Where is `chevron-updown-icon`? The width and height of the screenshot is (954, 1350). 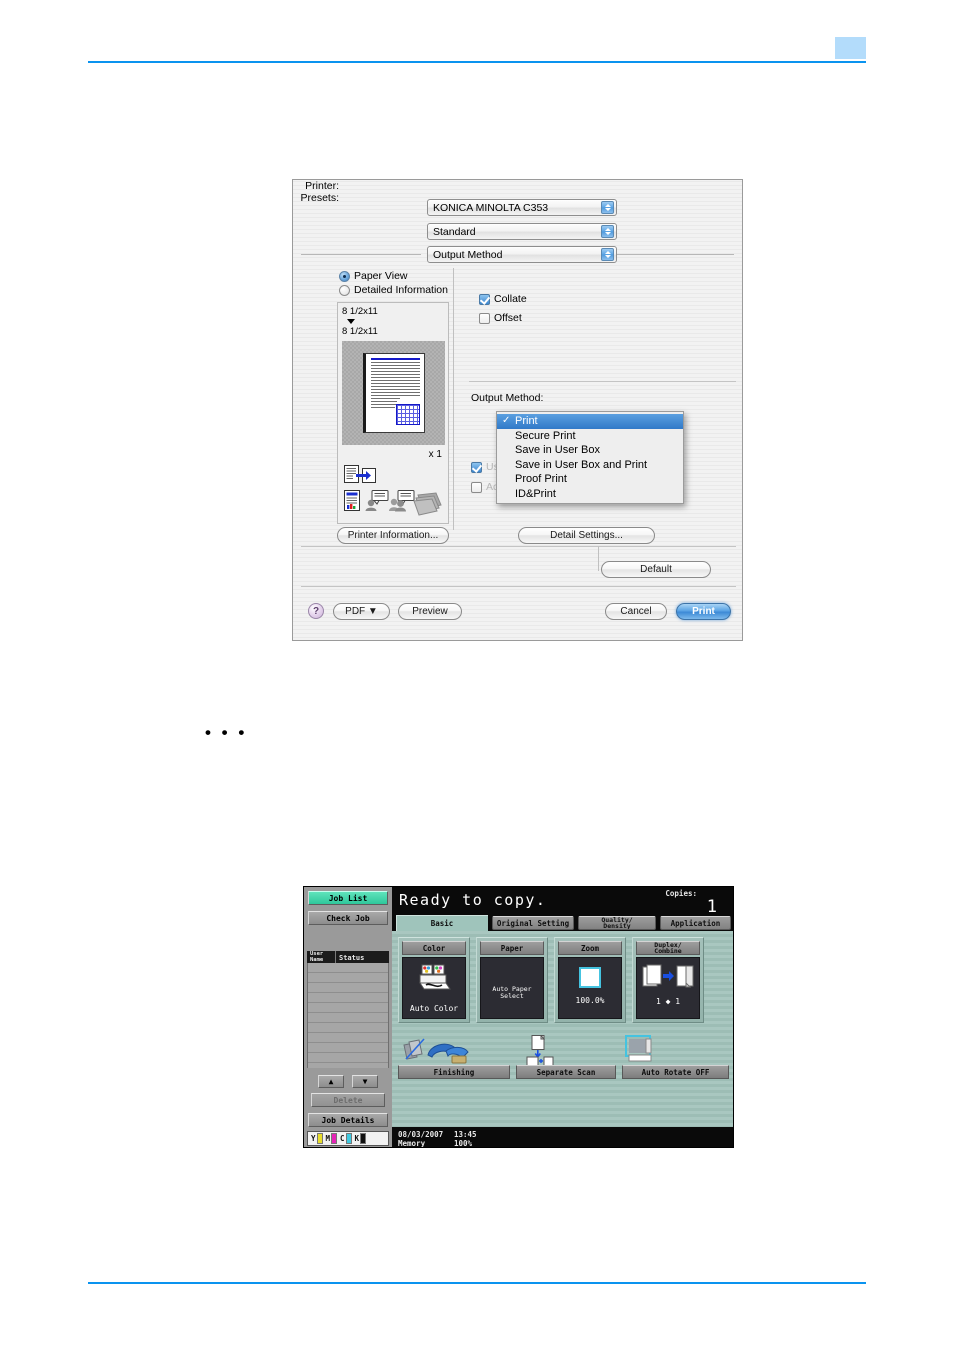 chevron-updown-icon is located at coordinates (607, 254).